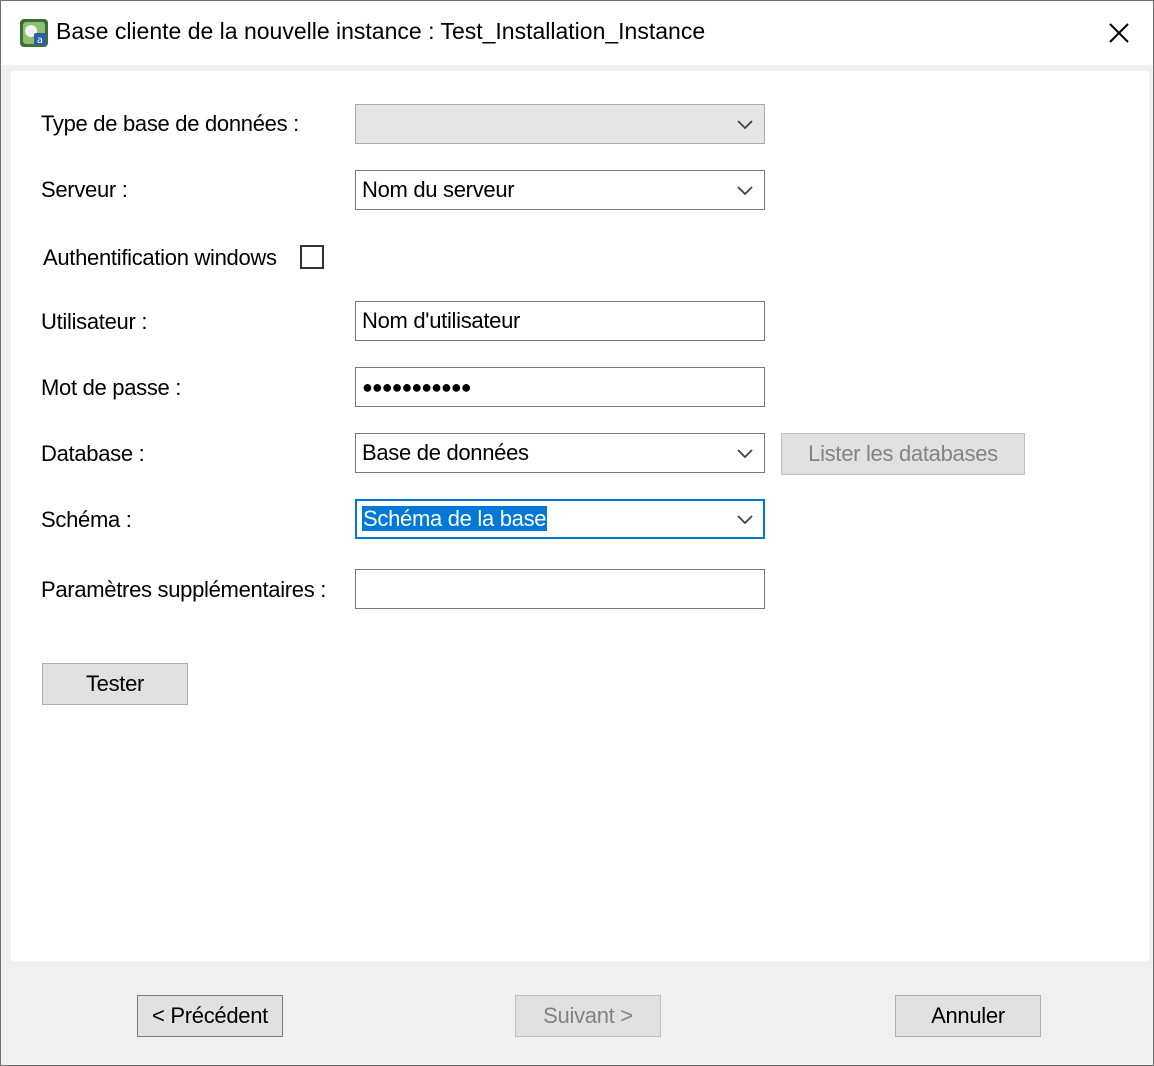  I want to click on schema-value: Schéma de la base, so click(455, 518).